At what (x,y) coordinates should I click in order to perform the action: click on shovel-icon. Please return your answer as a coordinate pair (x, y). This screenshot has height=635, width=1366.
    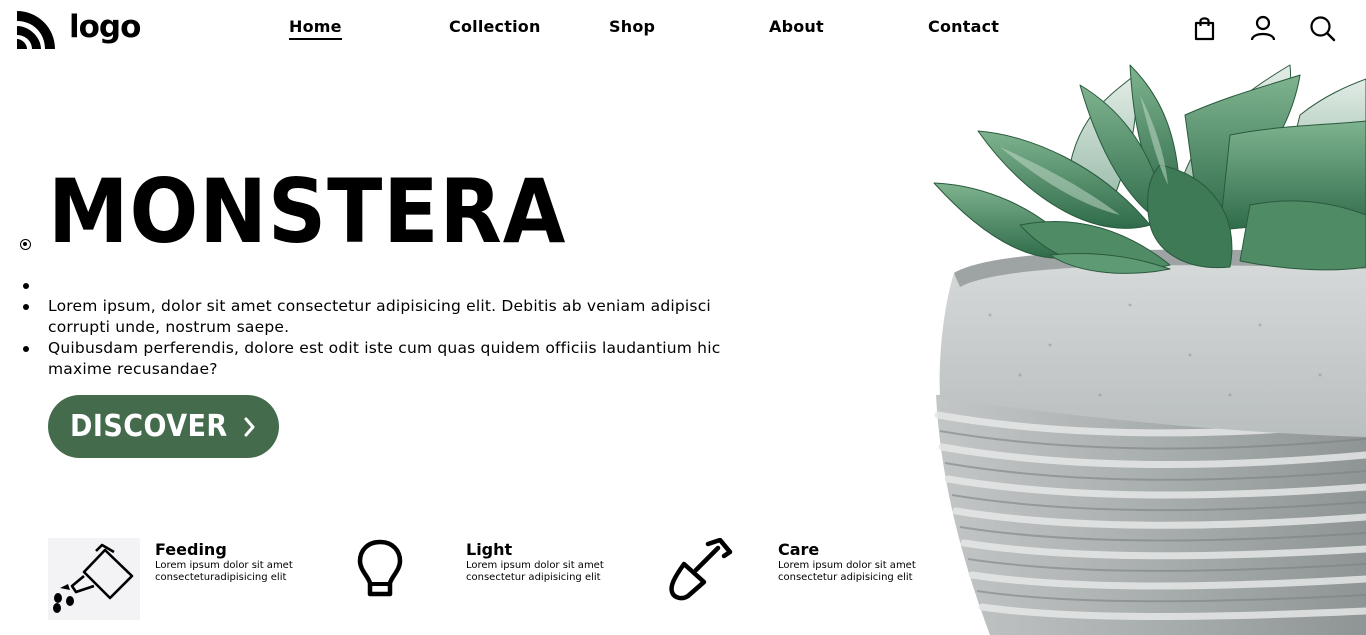
    Looking at the image, I should click on (701, 569).